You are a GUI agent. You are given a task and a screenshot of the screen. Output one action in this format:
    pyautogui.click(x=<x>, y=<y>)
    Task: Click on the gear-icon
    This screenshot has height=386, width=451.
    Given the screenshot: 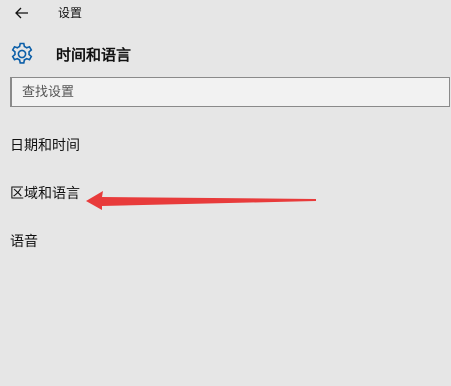 What is the action you would take?
    pyautogui.click(x=22, y=54)
    